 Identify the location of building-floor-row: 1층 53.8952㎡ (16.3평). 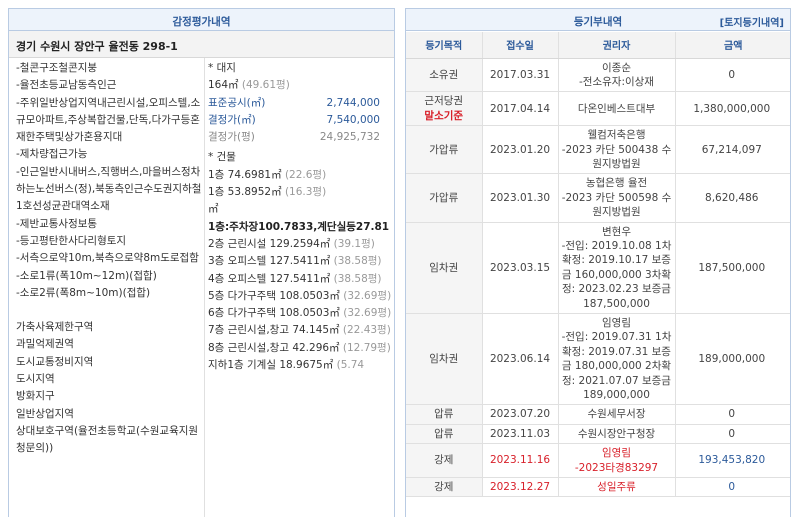
(300, 192).